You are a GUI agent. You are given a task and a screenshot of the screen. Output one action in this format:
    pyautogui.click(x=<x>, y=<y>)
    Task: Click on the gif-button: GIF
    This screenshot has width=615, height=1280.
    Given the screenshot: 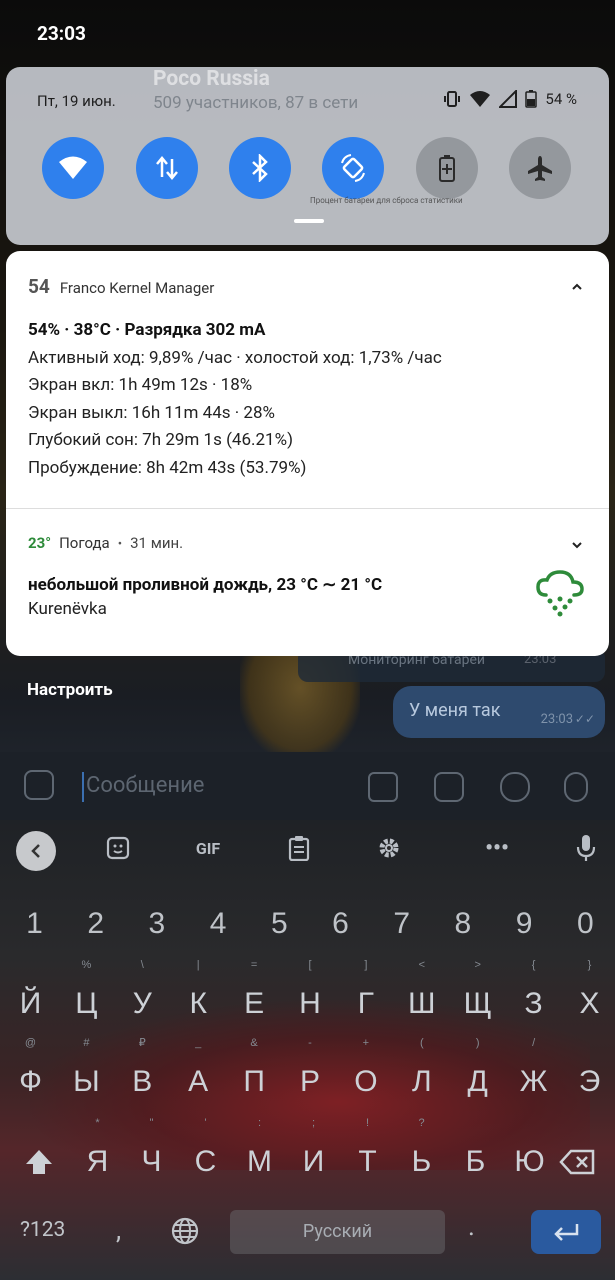 What is the action you would take?
    pyautogui.click(x=208, y=848)
    